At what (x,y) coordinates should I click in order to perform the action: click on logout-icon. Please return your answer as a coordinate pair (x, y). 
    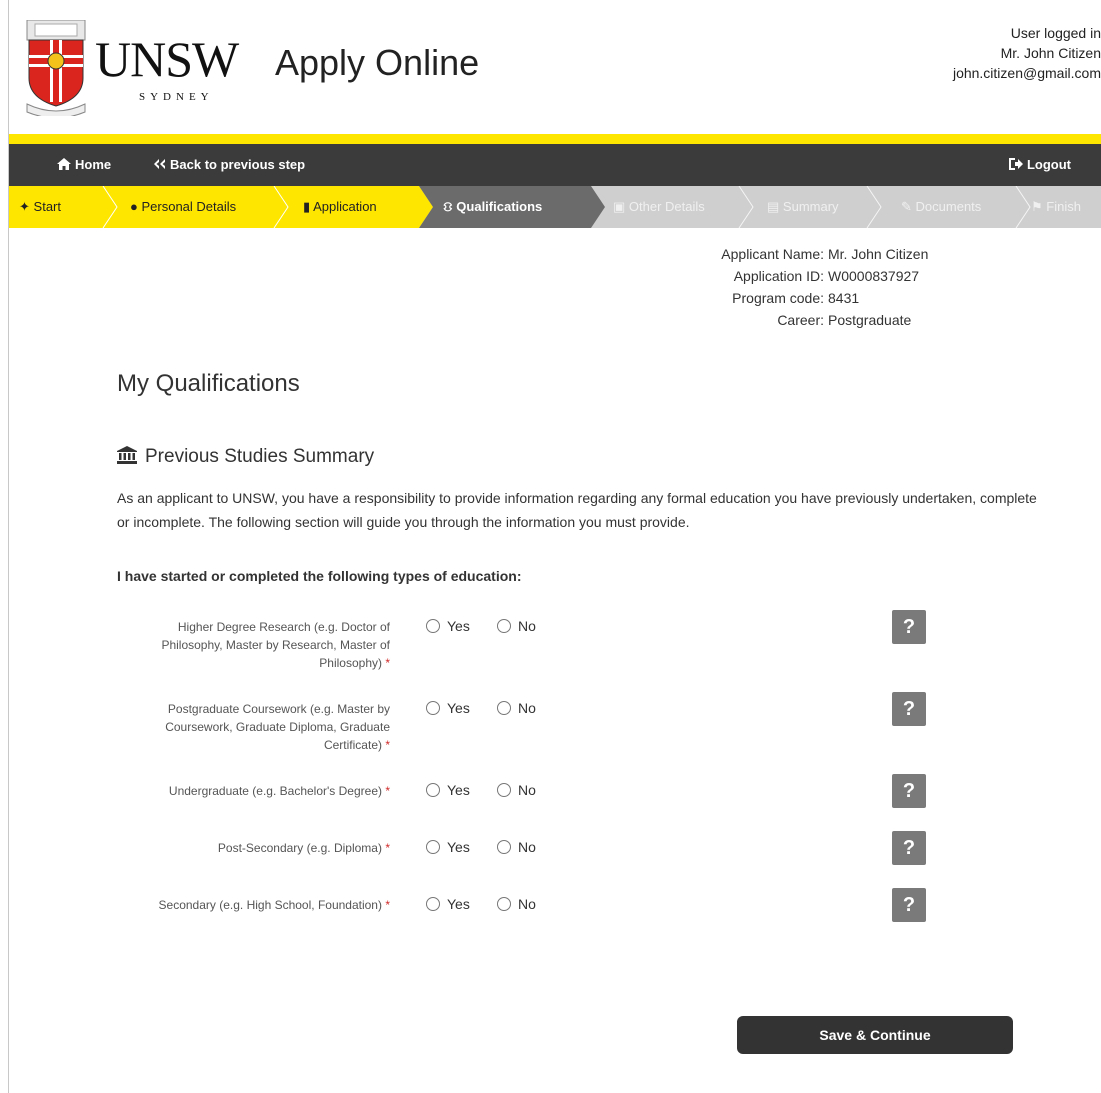
    Looking at the image, I should click on (1015, 164).